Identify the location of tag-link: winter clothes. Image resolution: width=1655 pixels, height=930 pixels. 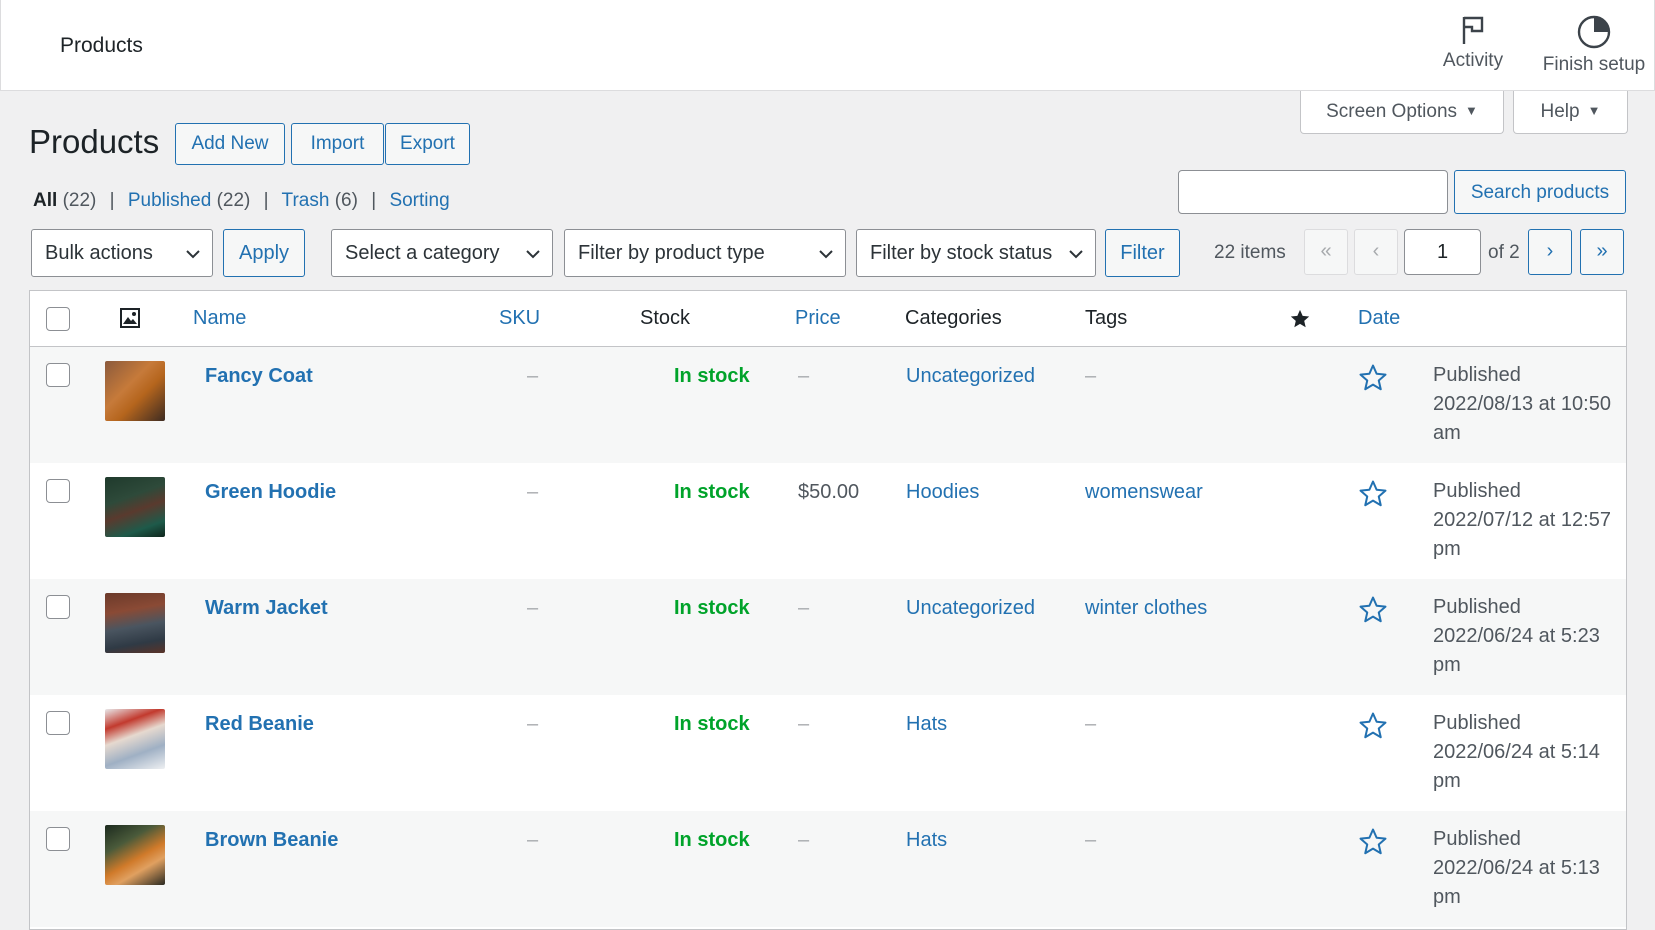
(1146, 608).